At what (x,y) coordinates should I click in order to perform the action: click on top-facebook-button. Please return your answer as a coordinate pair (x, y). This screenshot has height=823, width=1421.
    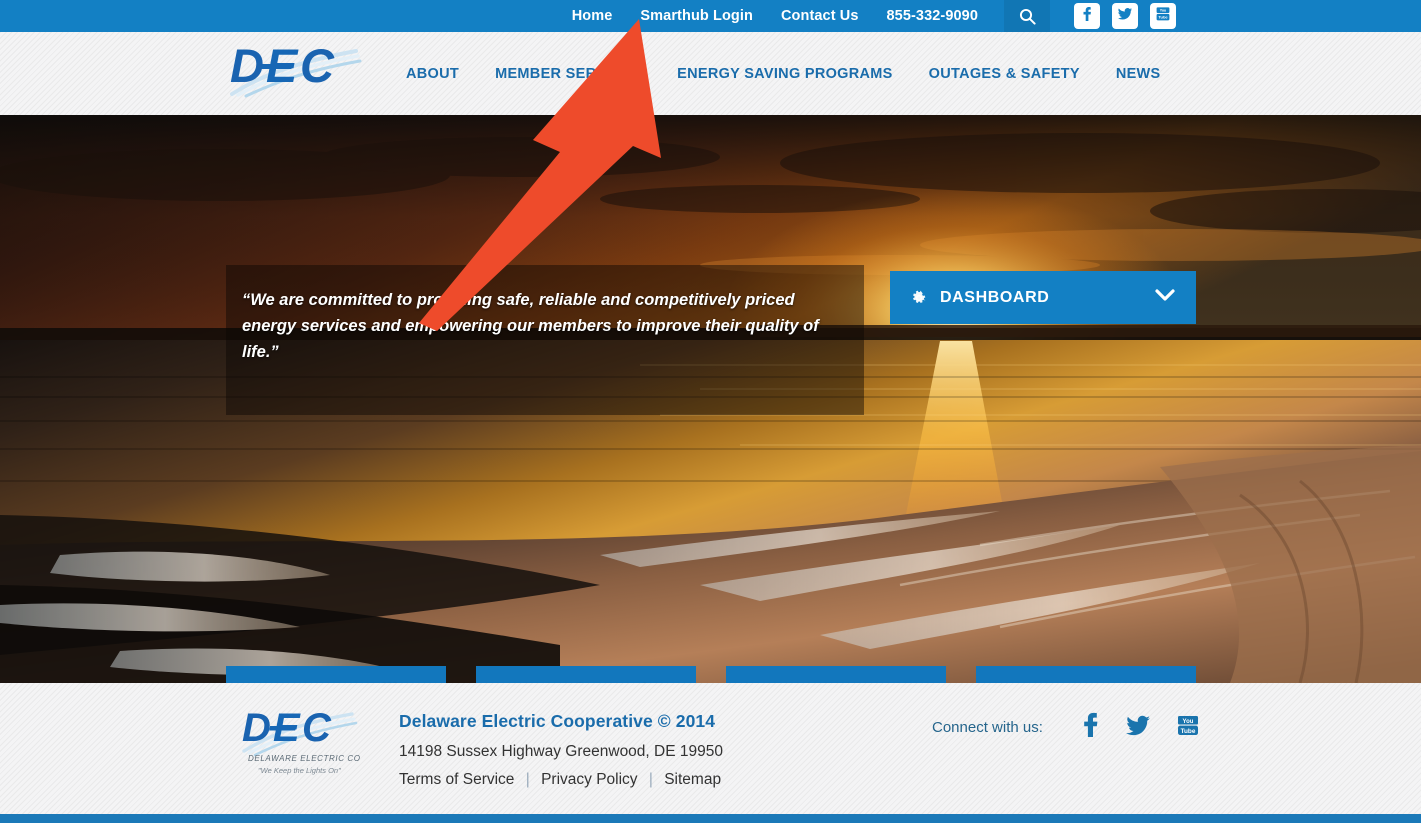
    Looking at the image, I should click on (1087, 16).